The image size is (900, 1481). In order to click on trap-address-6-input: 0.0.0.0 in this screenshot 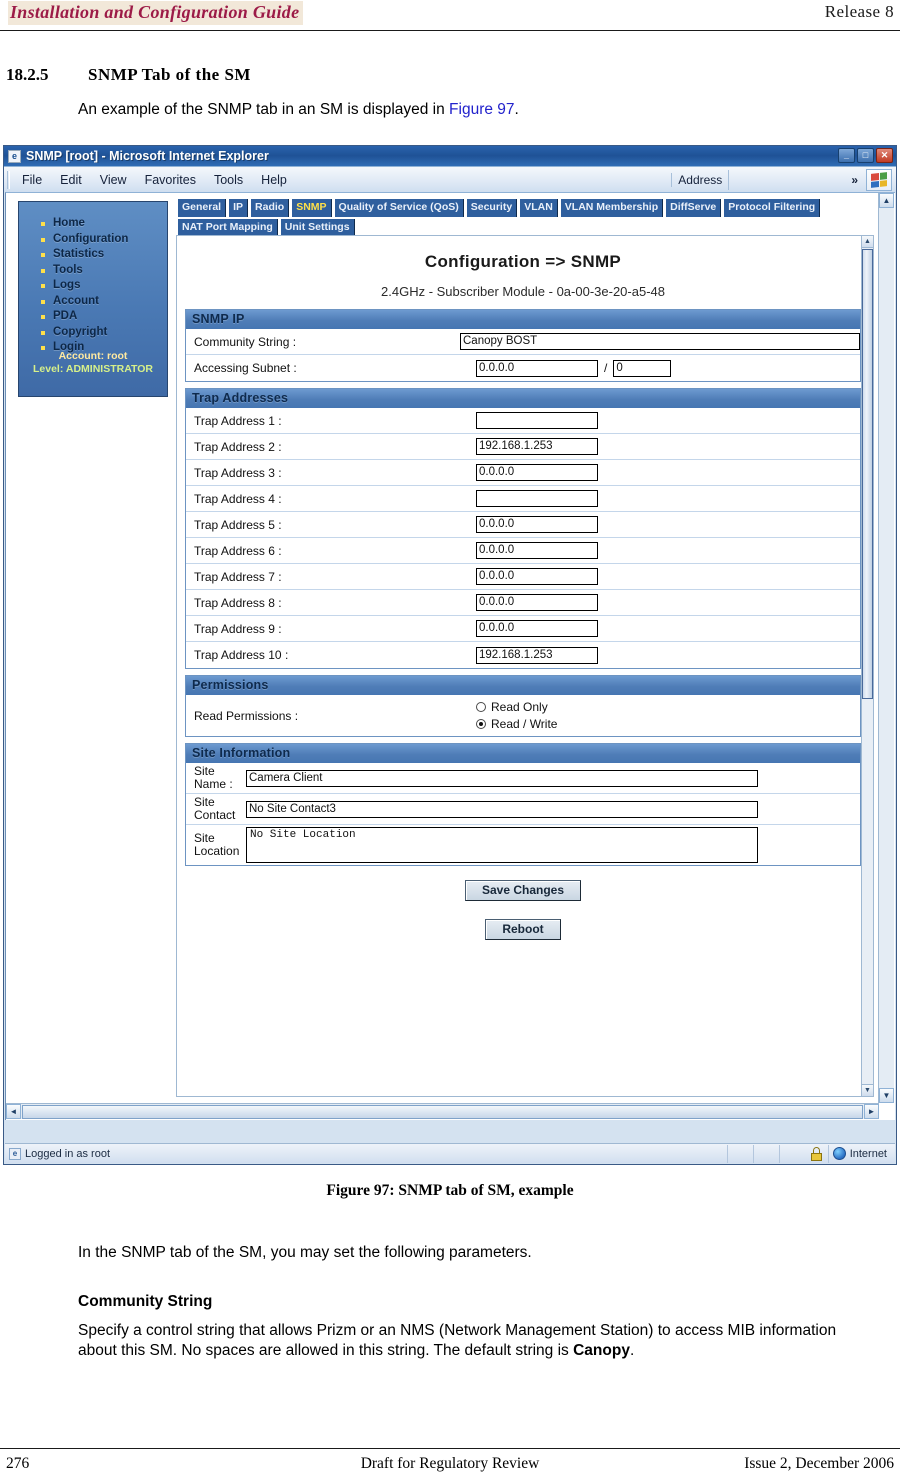, I will do `click(537, 550)`.